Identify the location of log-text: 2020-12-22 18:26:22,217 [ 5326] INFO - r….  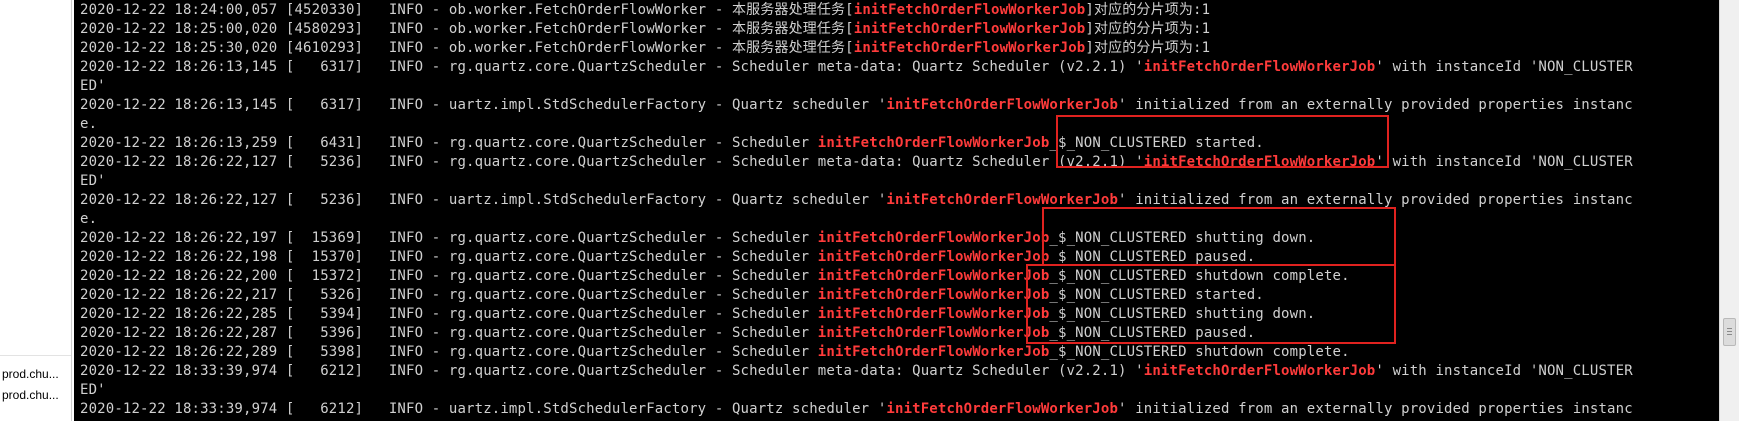
(449, 295).